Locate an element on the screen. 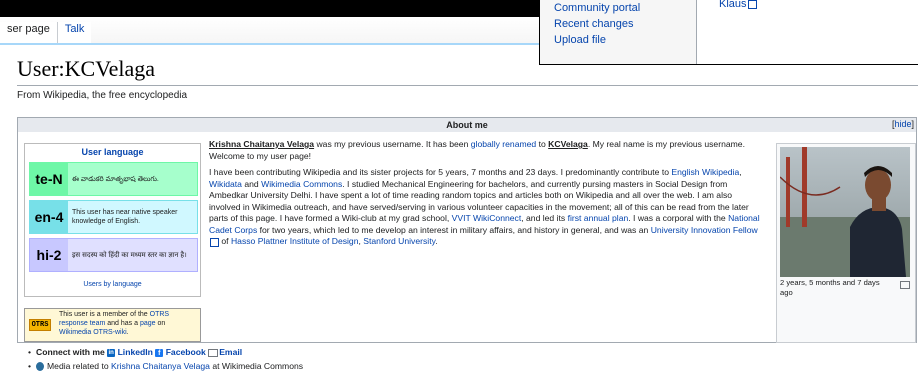  vvit-wikiconnect-link: VVIT WikiConnect is located at coordinates (487, 218).